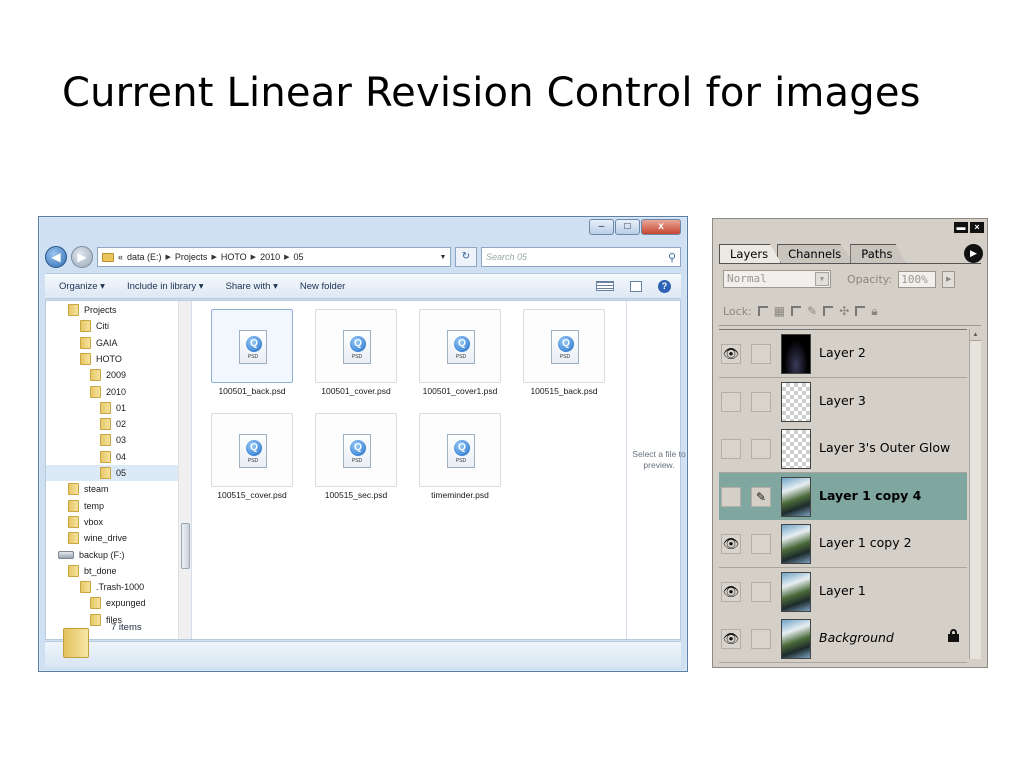 Image resolution: width=1024 pixels, height=768 pixels. Describe the element at coordinates (97, 538) in the screenshot. I see `tree-item: wine_drive` at that location.